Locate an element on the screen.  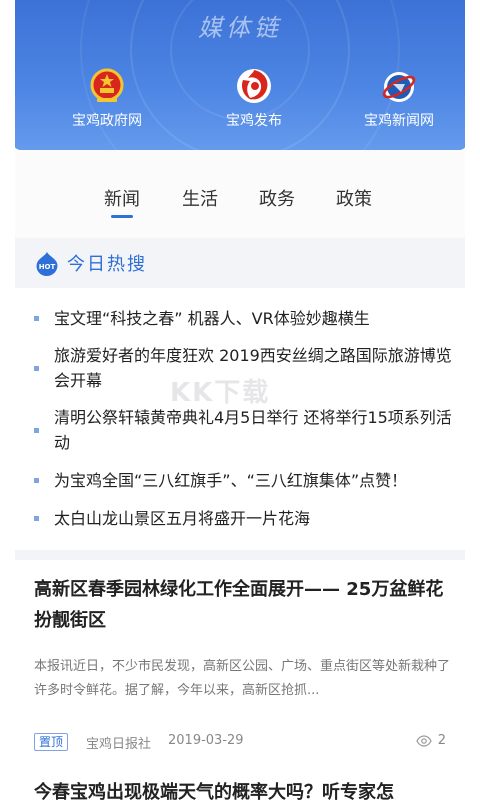
watermark: KK下载 is located at coordinates (220, 393).